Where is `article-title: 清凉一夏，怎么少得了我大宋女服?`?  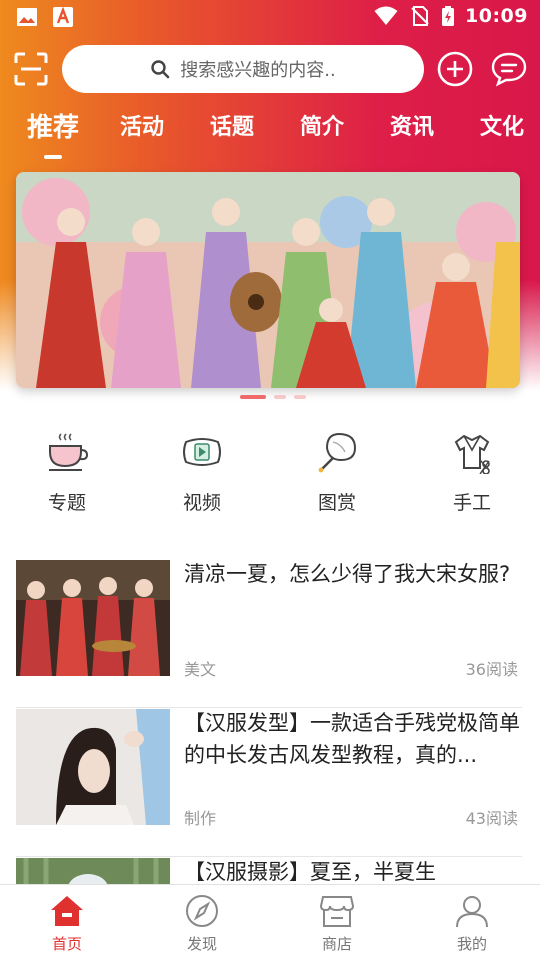 article-title: 清凉一夏，怎么少得了我大宋女服? is located at coordinates (347, 574).